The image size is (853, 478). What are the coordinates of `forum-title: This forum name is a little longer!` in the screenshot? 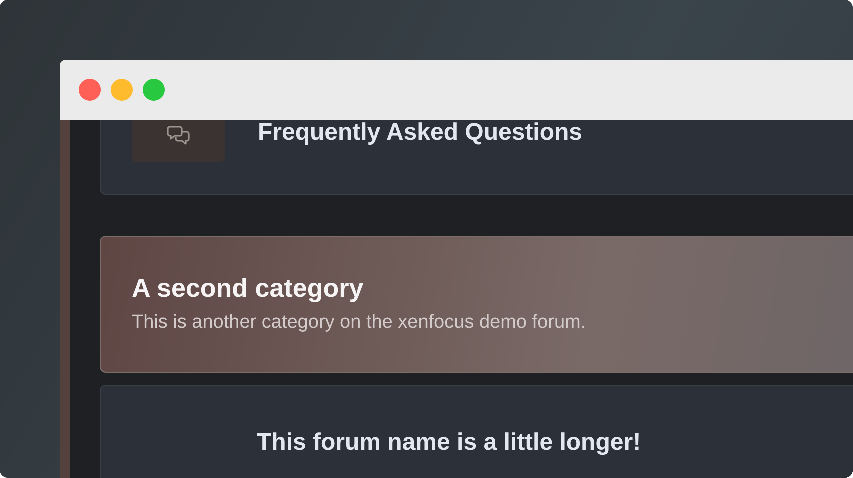 It's located at (449, 443).